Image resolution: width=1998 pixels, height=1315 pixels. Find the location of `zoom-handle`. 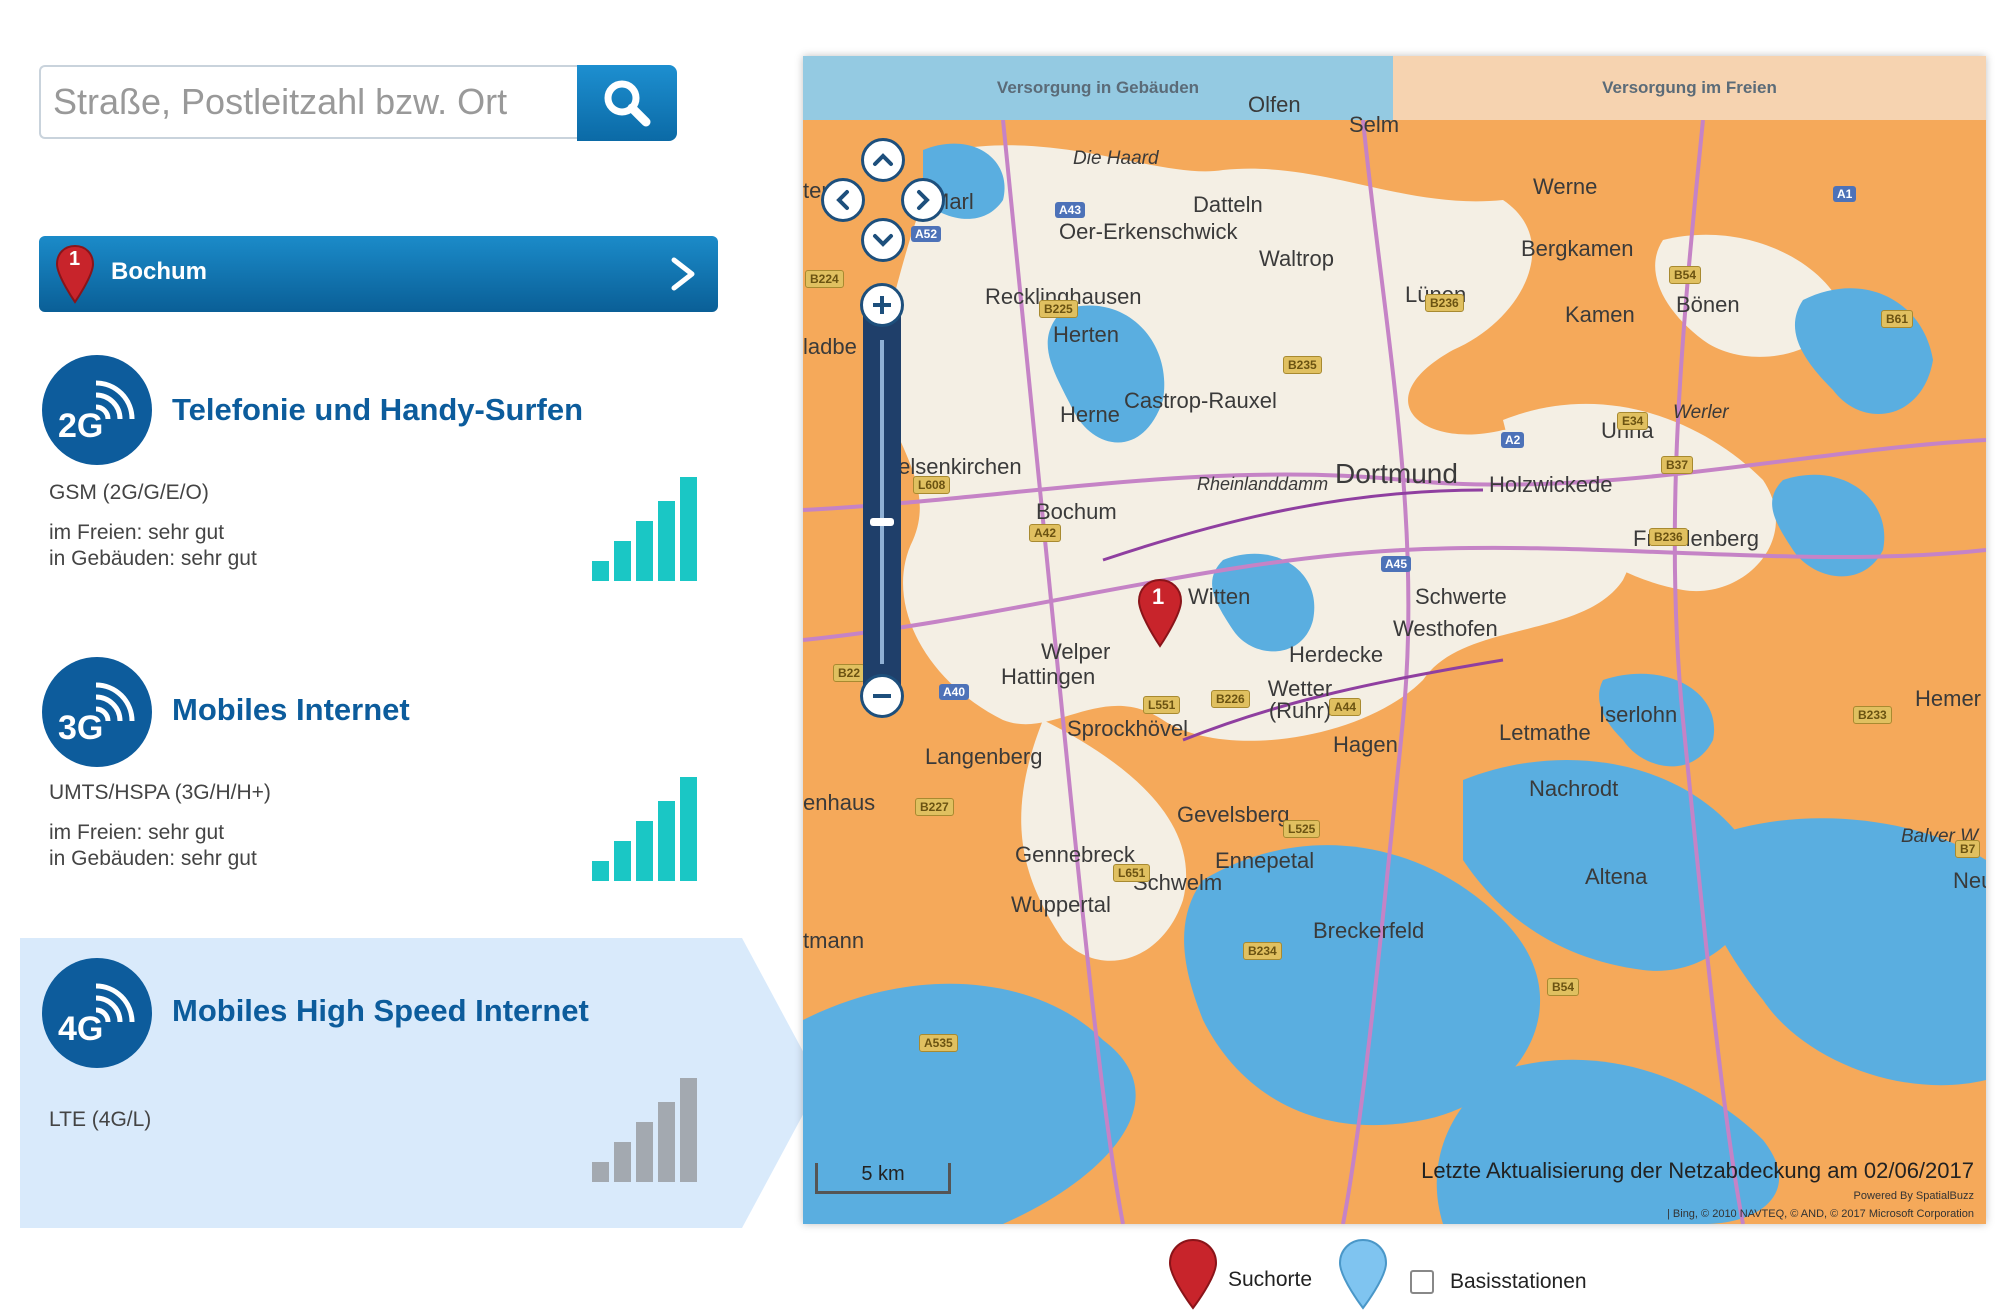

zoom-handle is located at coordinates (882, 522).